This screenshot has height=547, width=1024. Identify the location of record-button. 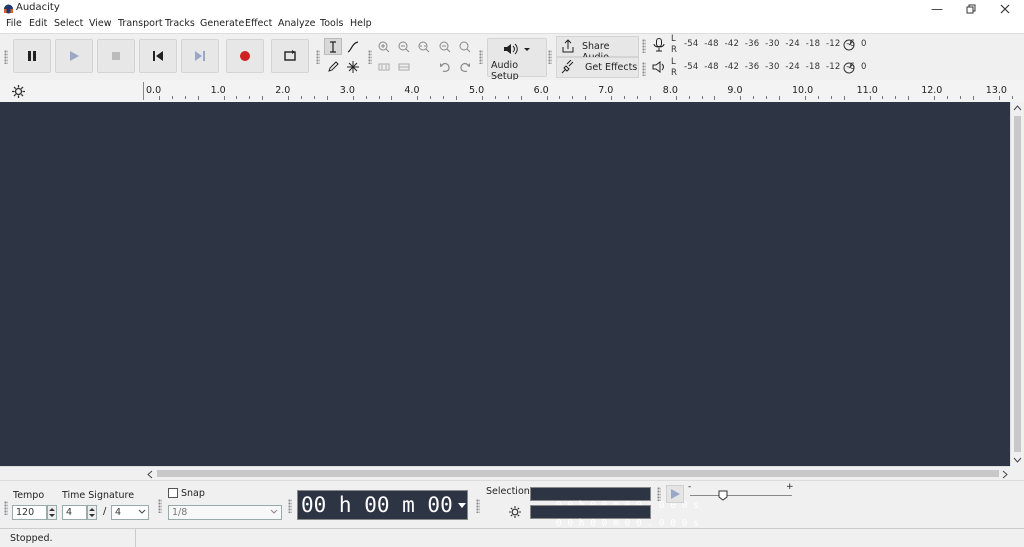
(245, 56).